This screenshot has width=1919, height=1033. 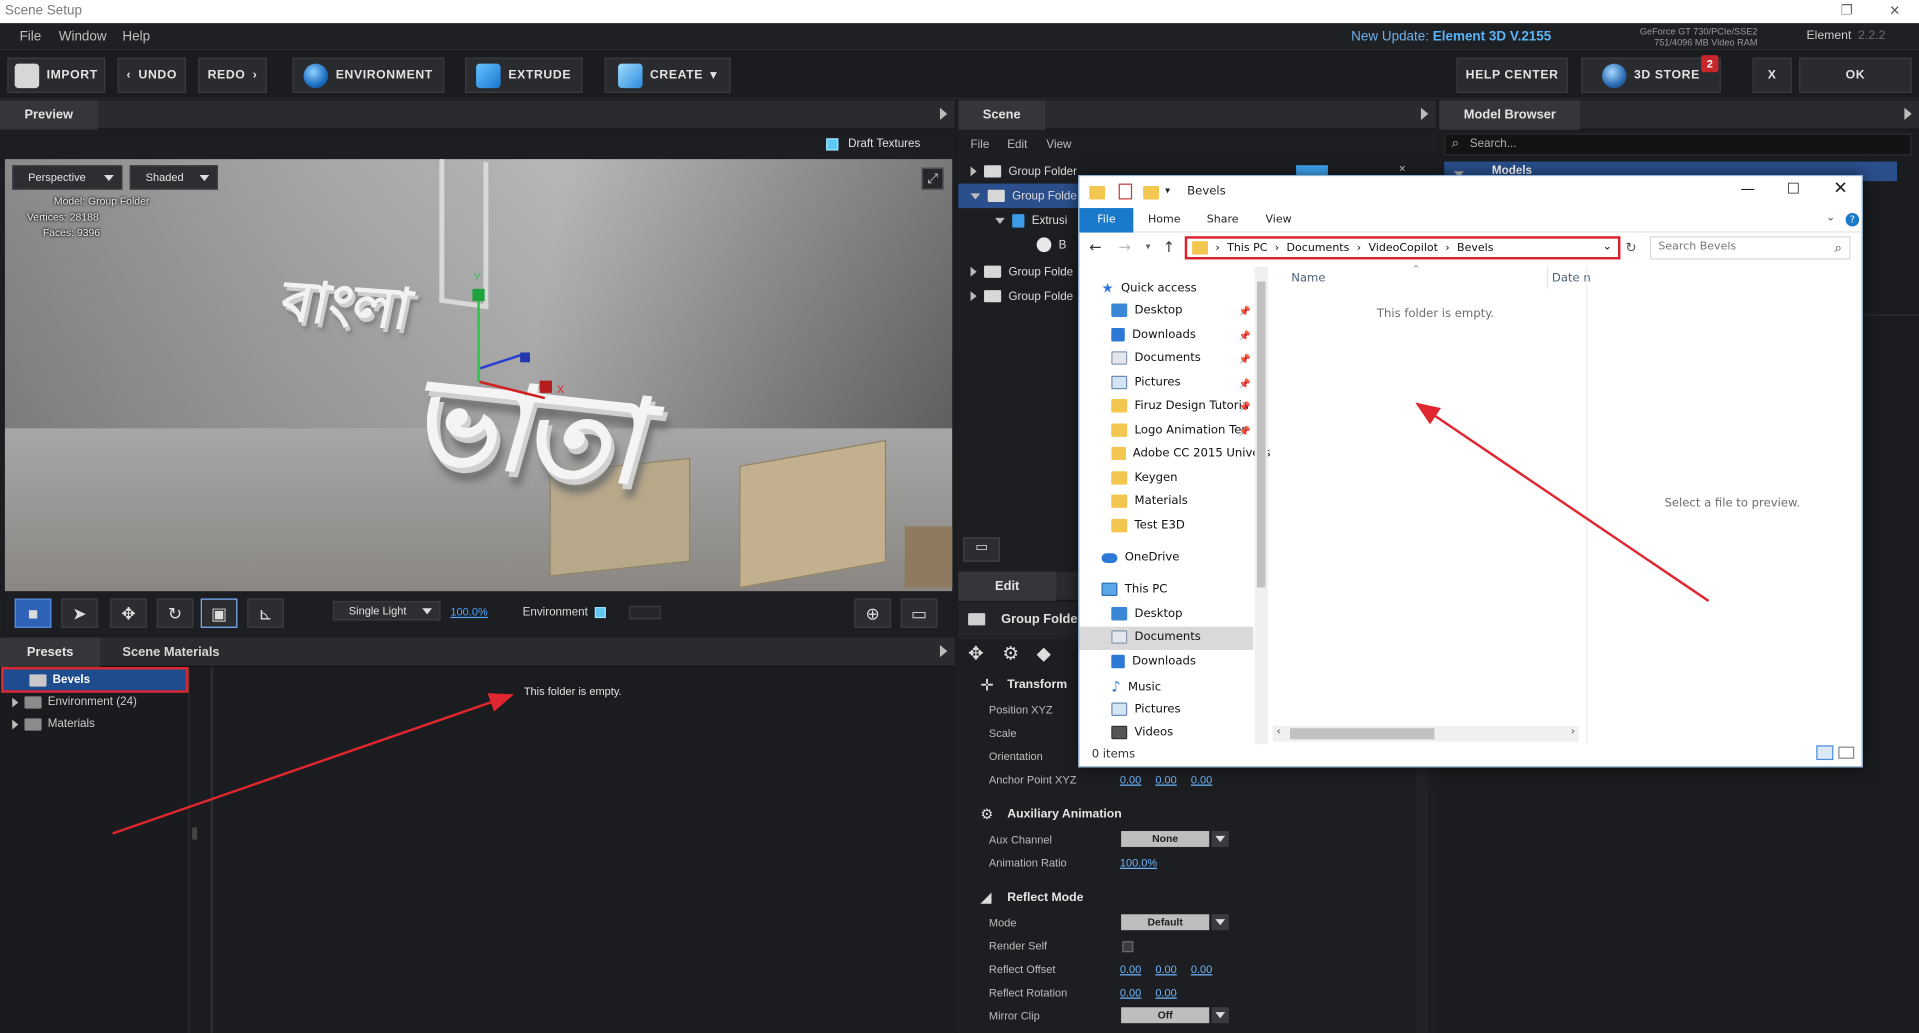 What do you see at coordinates (975, 654) in the screenshot?
I see `move-icon: ✥` at bounding box center [975, 654].